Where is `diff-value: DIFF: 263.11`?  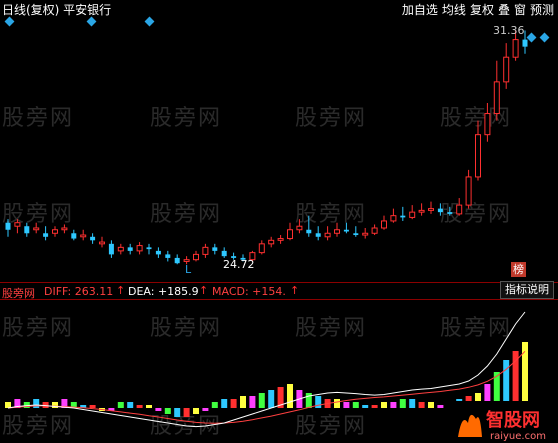
diff-value: DIFF: 263.11 is located at coordinates (79, 291).